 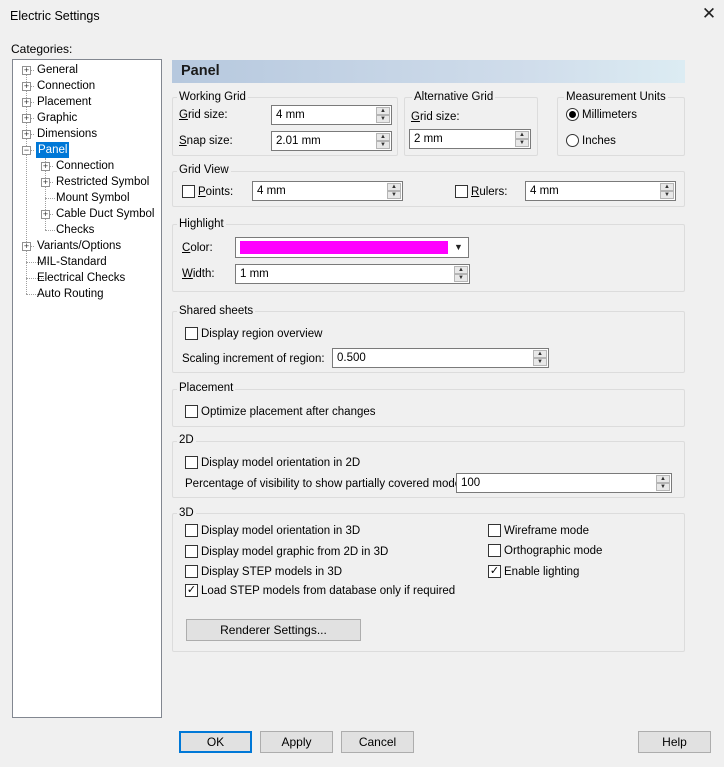 I want to click on tree-item-restricted-symbol: Restricted Symbol, so click(x=102, y=182).